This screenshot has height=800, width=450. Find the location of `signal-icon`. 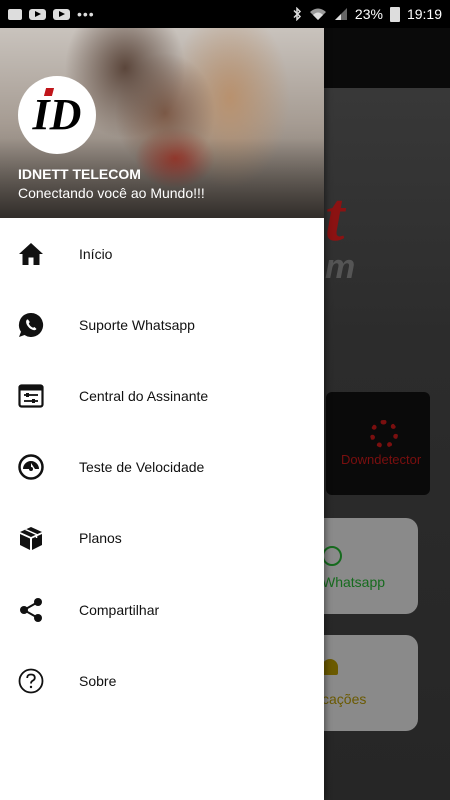

signal-icon is located at coordinates (340, 14).